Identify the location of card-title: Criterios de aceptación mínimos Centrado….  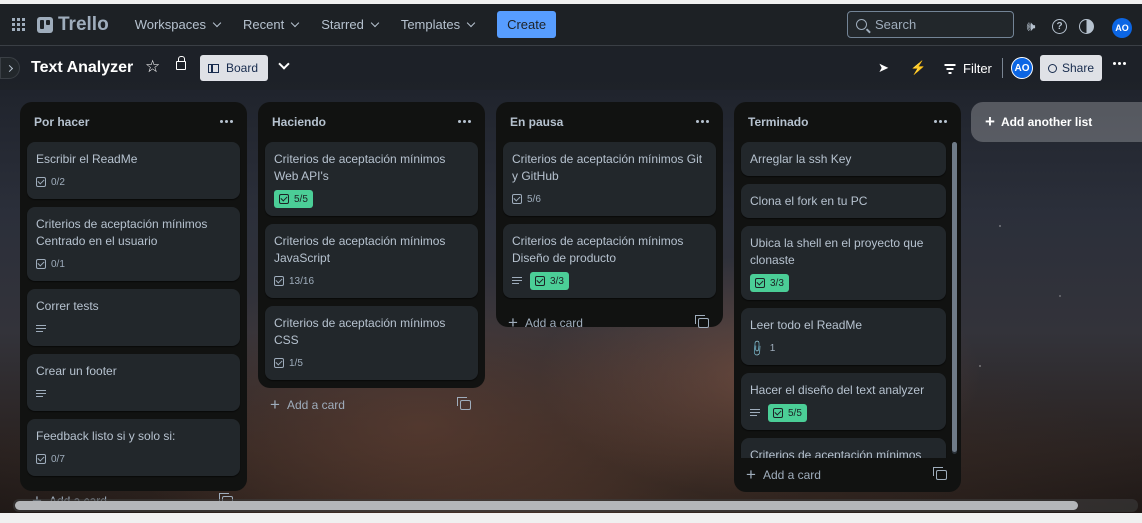
(122, 232).